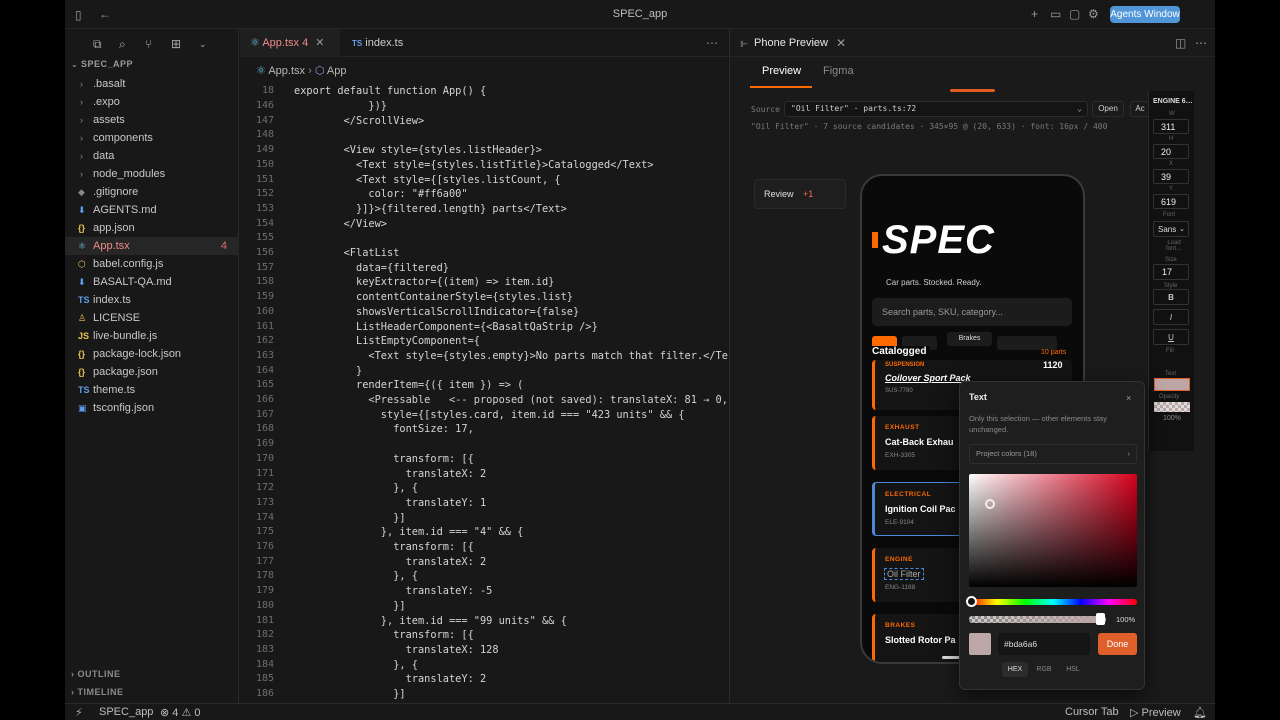 This screenshot has height=720, width=1280. Describe the element at coordinates (1092, 712) in the screenshot. I see `cursor-tab-status: Cursor Tab` at that location.